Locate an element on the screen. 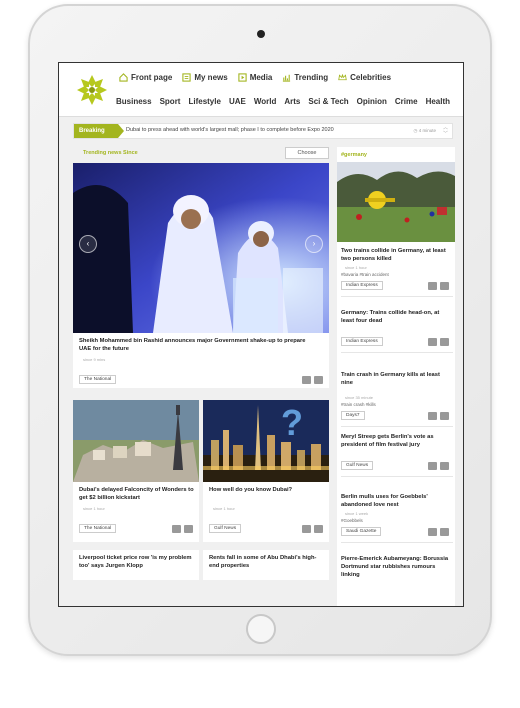 This screenshot has width=520, height=708. article-source: The National is located at coordinates (98, 528).